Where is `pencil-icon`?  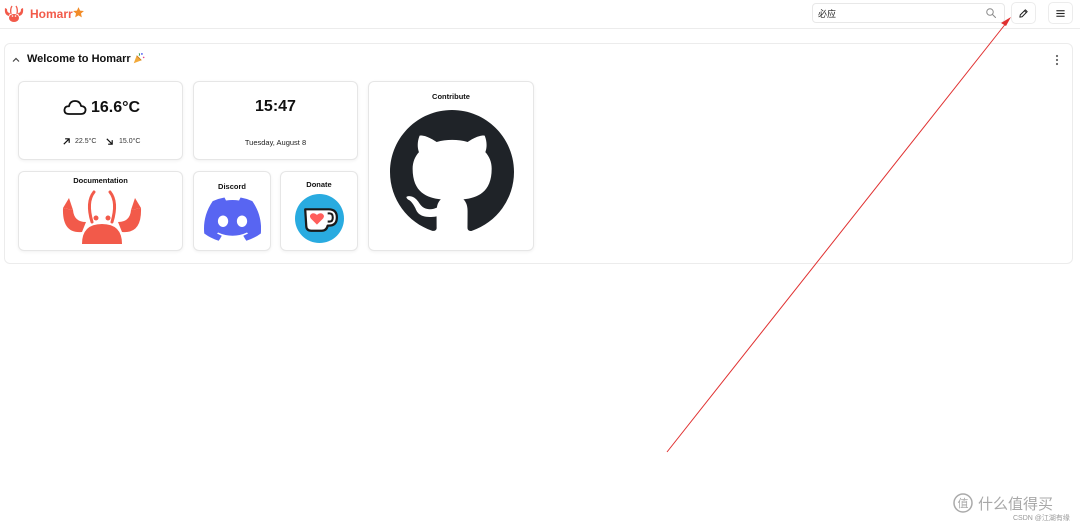 pencil-icon is located at coordinates (1023, 13).